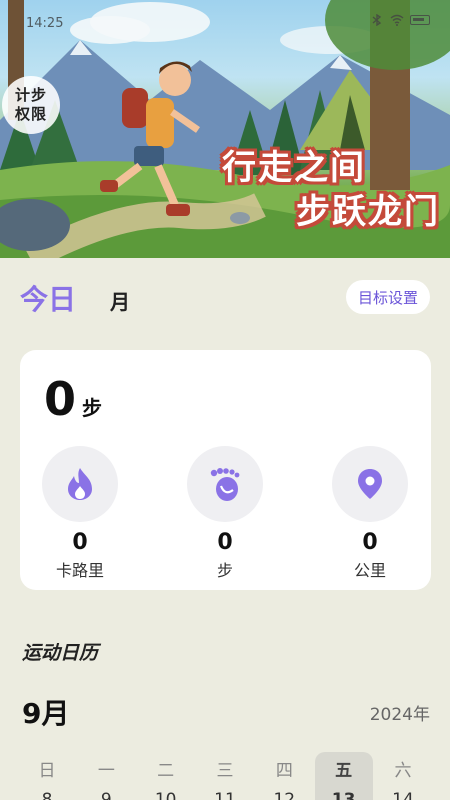  I want to click on slogan-line-1: 行走之间, so click(294, 168).